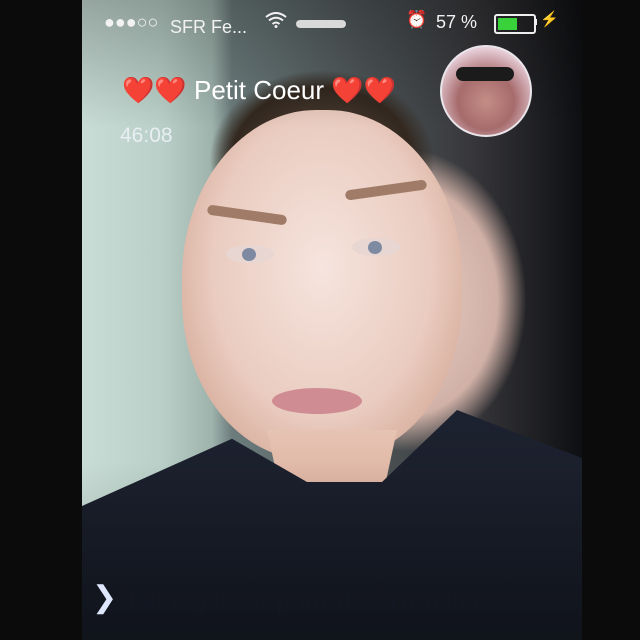 This screenshot has height=640, width=640. What do you see at coordinates (508, 24) in the screenshot?
I see `battery-fill` at bounding box center [508, 24].